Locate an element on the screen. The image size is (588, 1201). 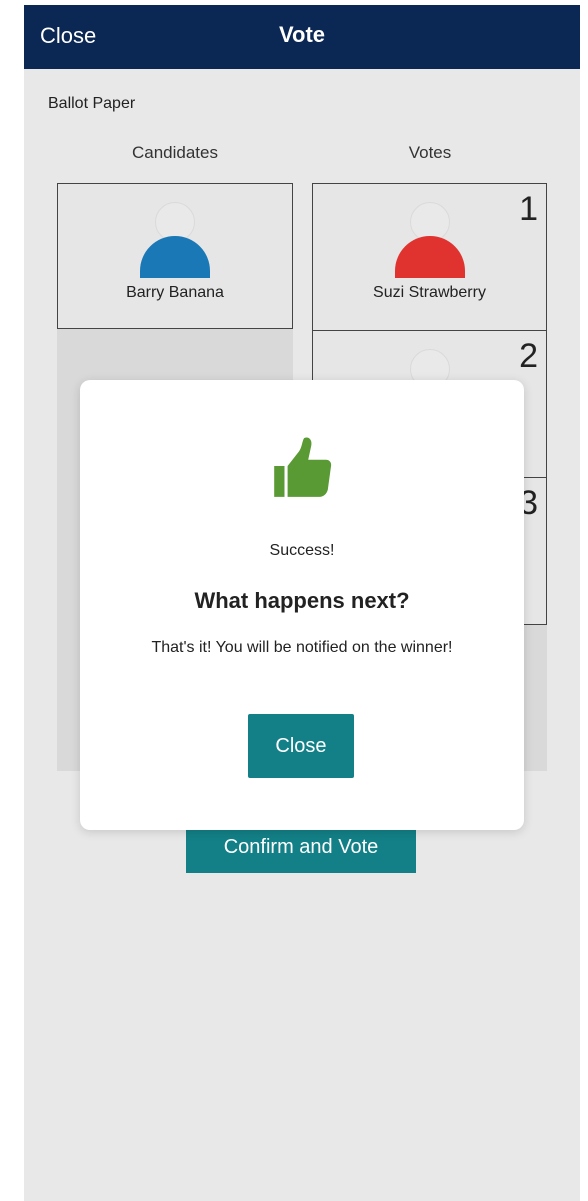
candidate-name: Barry Banana is located at coordinates (175, 292).